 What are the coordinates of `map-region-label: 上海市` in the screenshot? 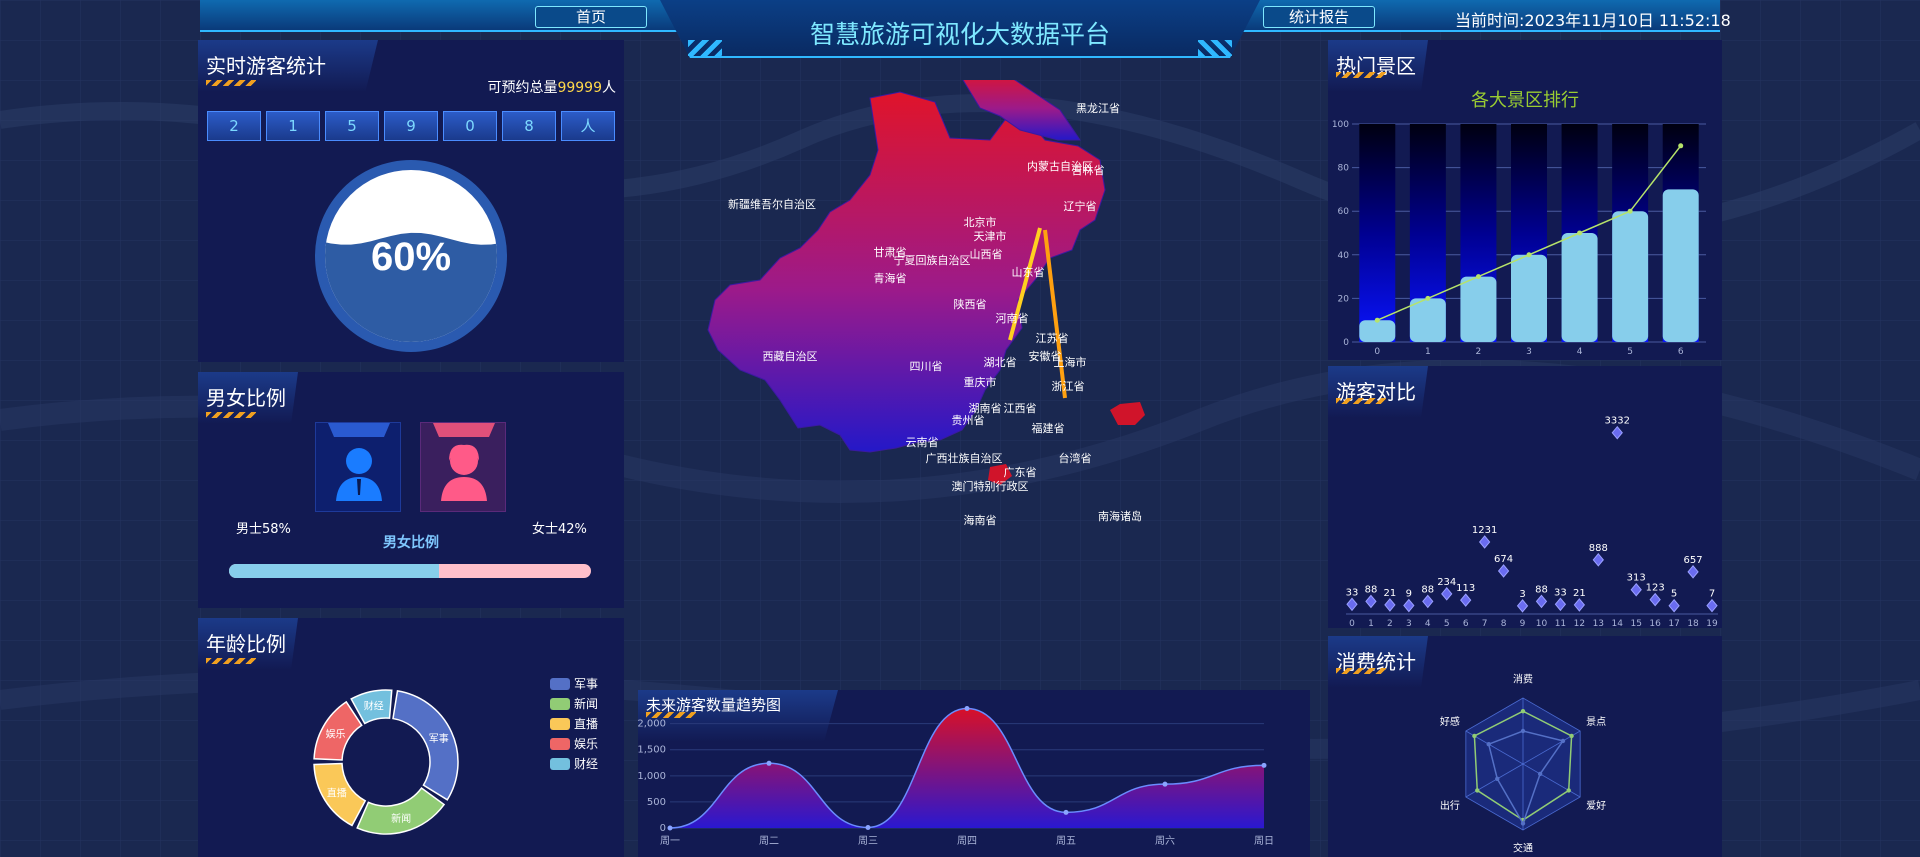 It's located at (1070, 362).